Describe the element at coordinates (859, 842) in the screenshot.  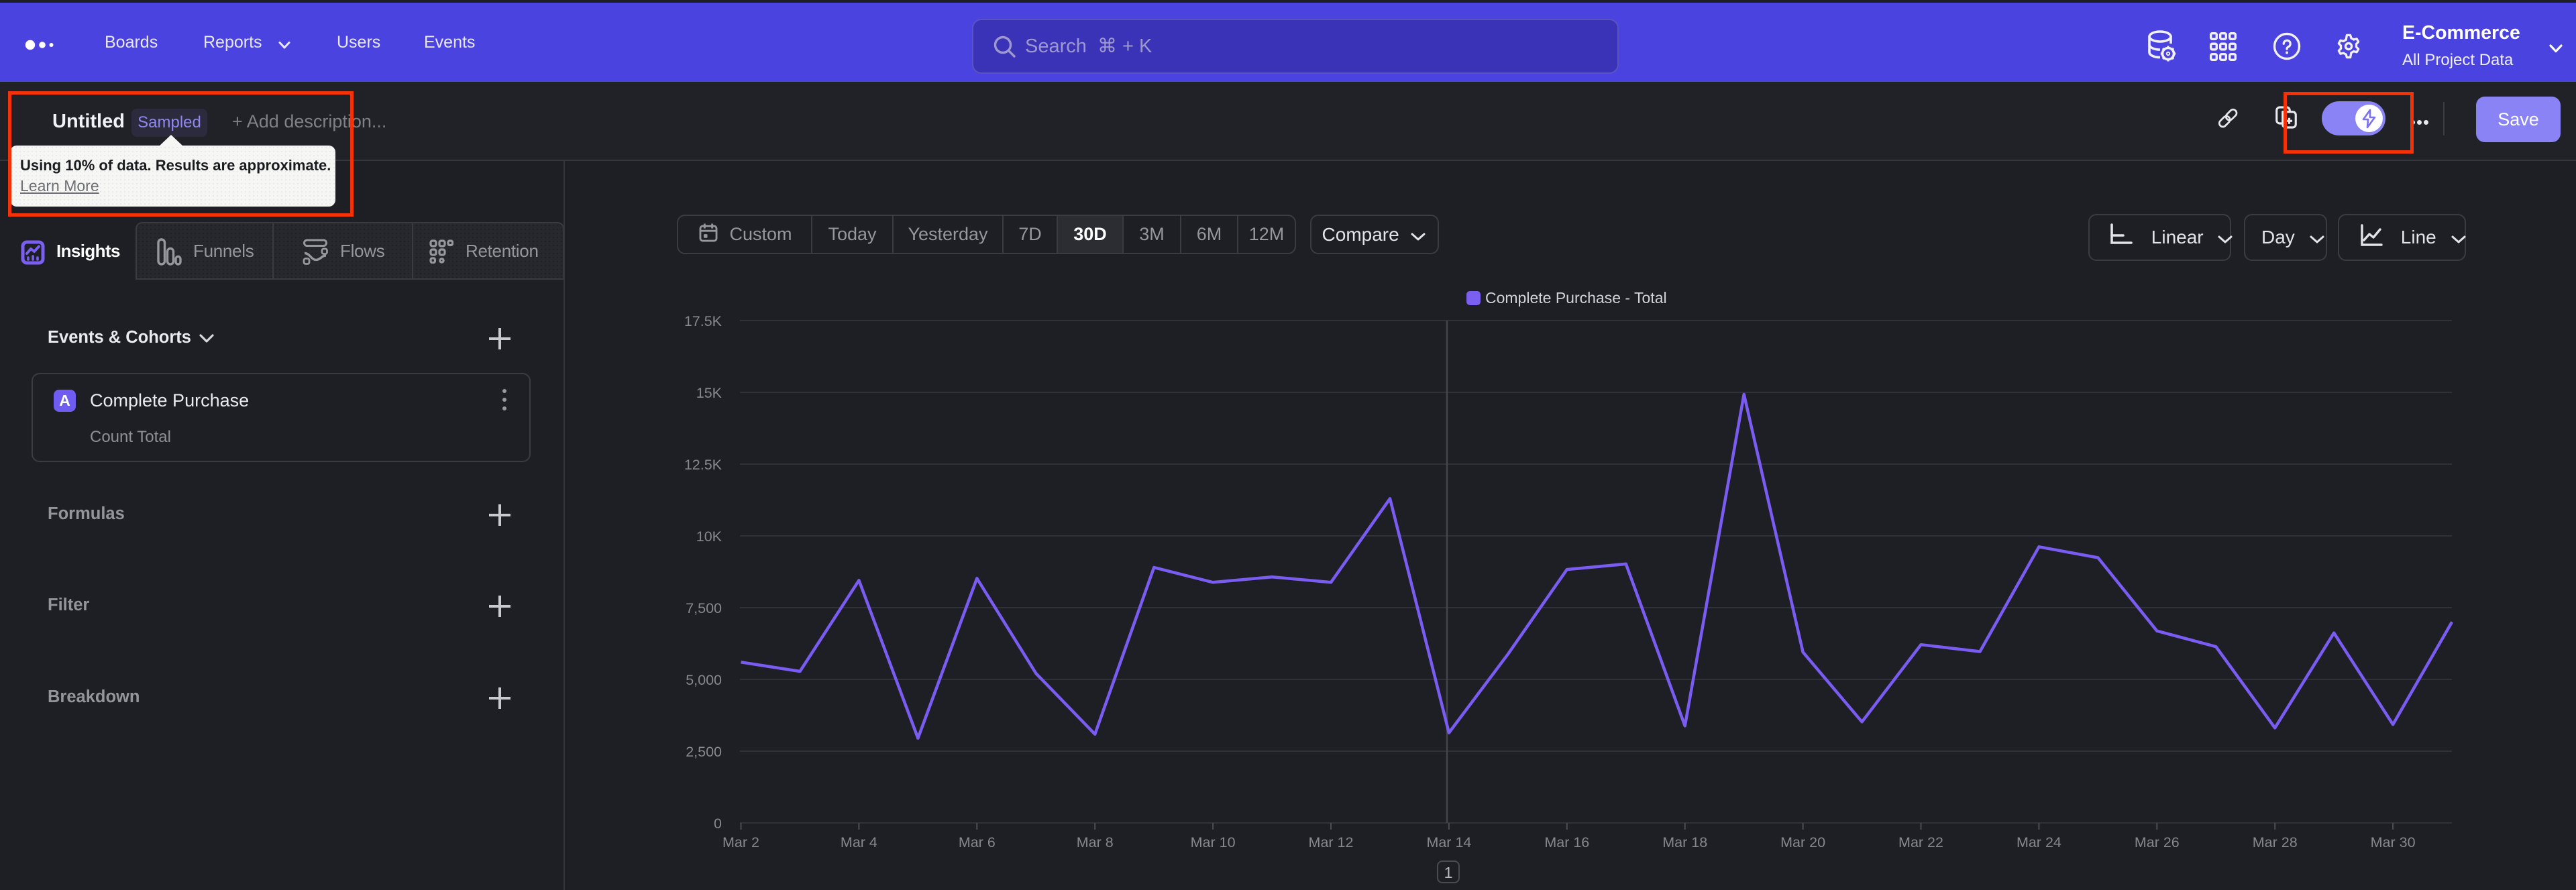
I see `svg-text: Mar 4` at that location.